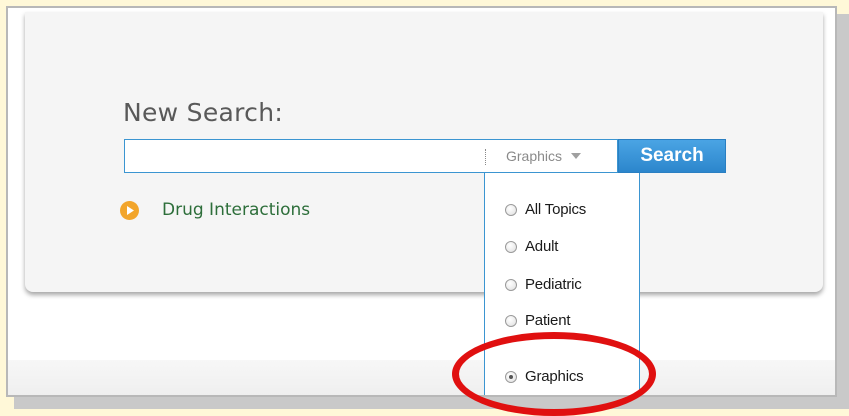 Image resolution: width=849 pixels, height=416 pixels. Describe the element at coordinates (511, 376) in the screenshot. I see `radio-button-selected` at that location.